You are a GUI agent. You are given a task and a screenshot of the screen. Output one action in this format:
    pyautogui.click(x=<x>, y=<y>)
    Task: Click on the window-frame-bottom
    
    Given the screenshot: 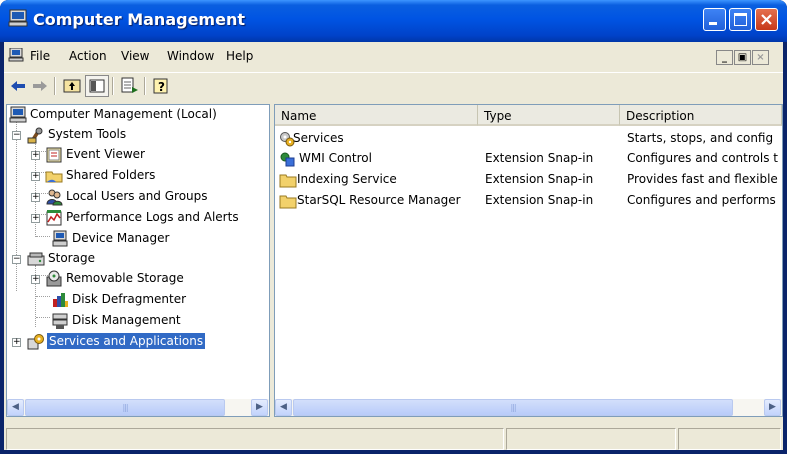 What is the action you would take?
    pyautogui.click(x=393, y=452)
    